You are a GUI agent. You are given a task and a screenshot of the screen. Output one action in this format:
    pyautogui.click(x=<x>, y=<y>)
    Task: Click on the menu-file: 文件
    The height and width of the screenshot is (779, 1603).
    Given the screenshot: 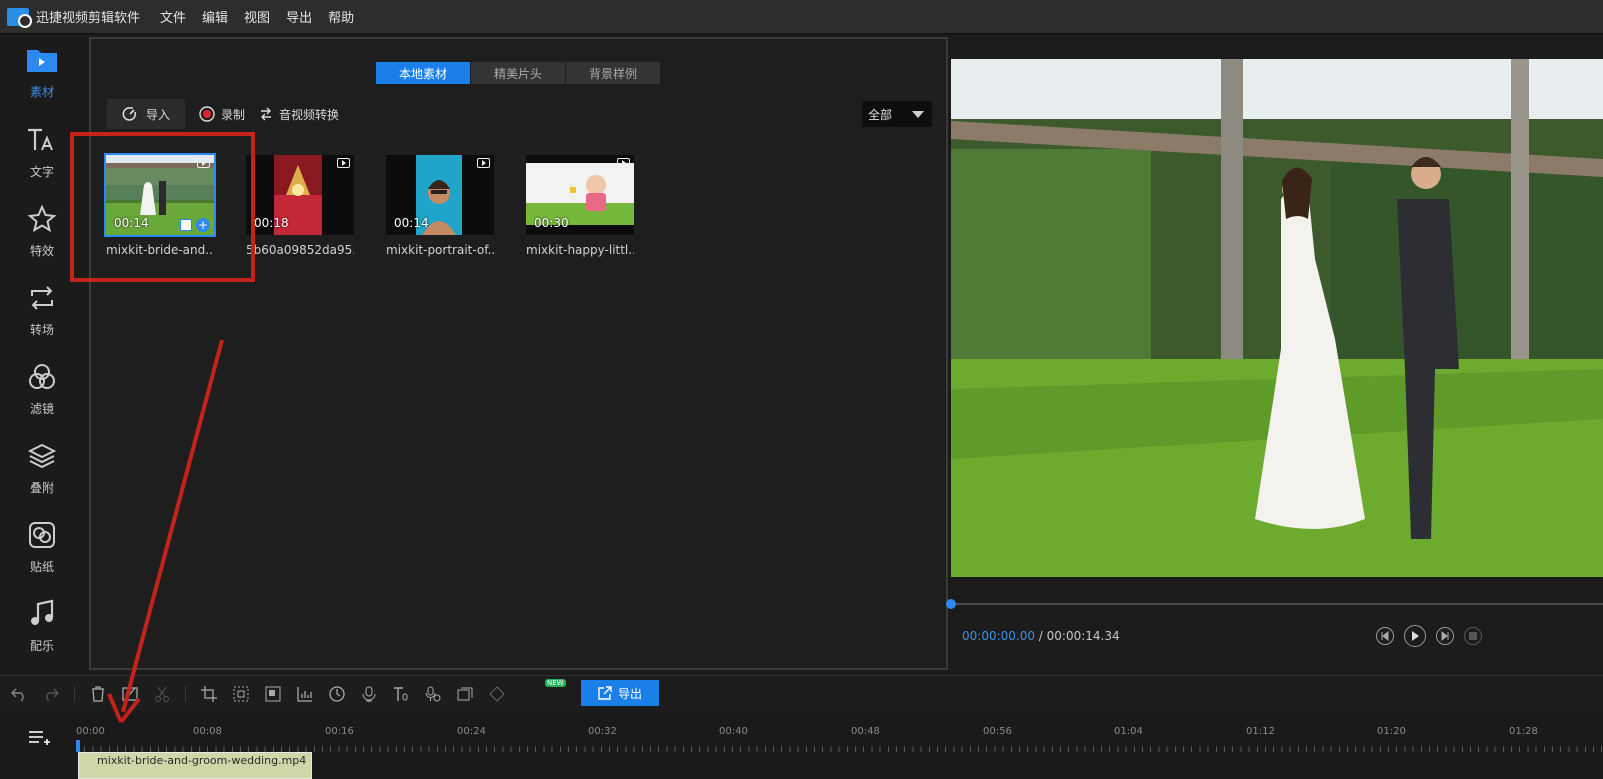 What is the action you would take?
    pyautogui.click(x=173, y=16)
    